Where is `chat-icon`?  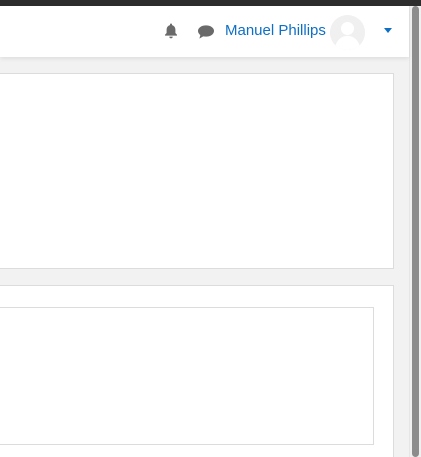
chat-icon is located at coordinates (206, 32).